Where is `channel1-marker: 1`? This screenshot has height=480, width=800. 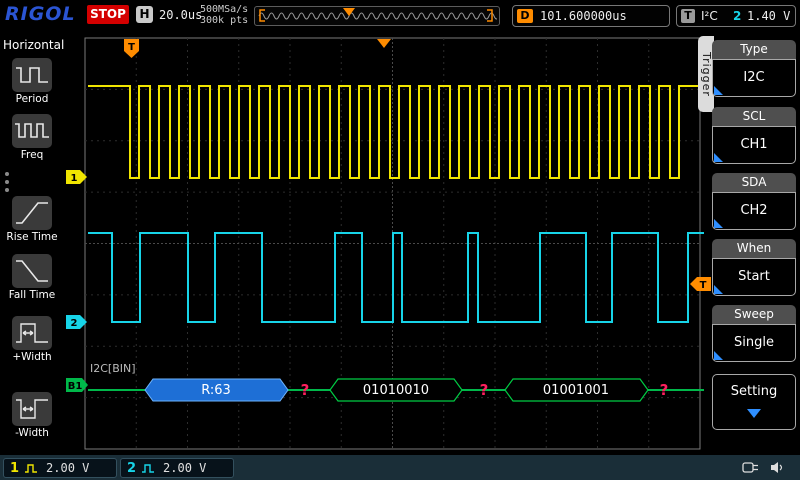 channel1-marker: 1 is located at coordinates (76, 177).